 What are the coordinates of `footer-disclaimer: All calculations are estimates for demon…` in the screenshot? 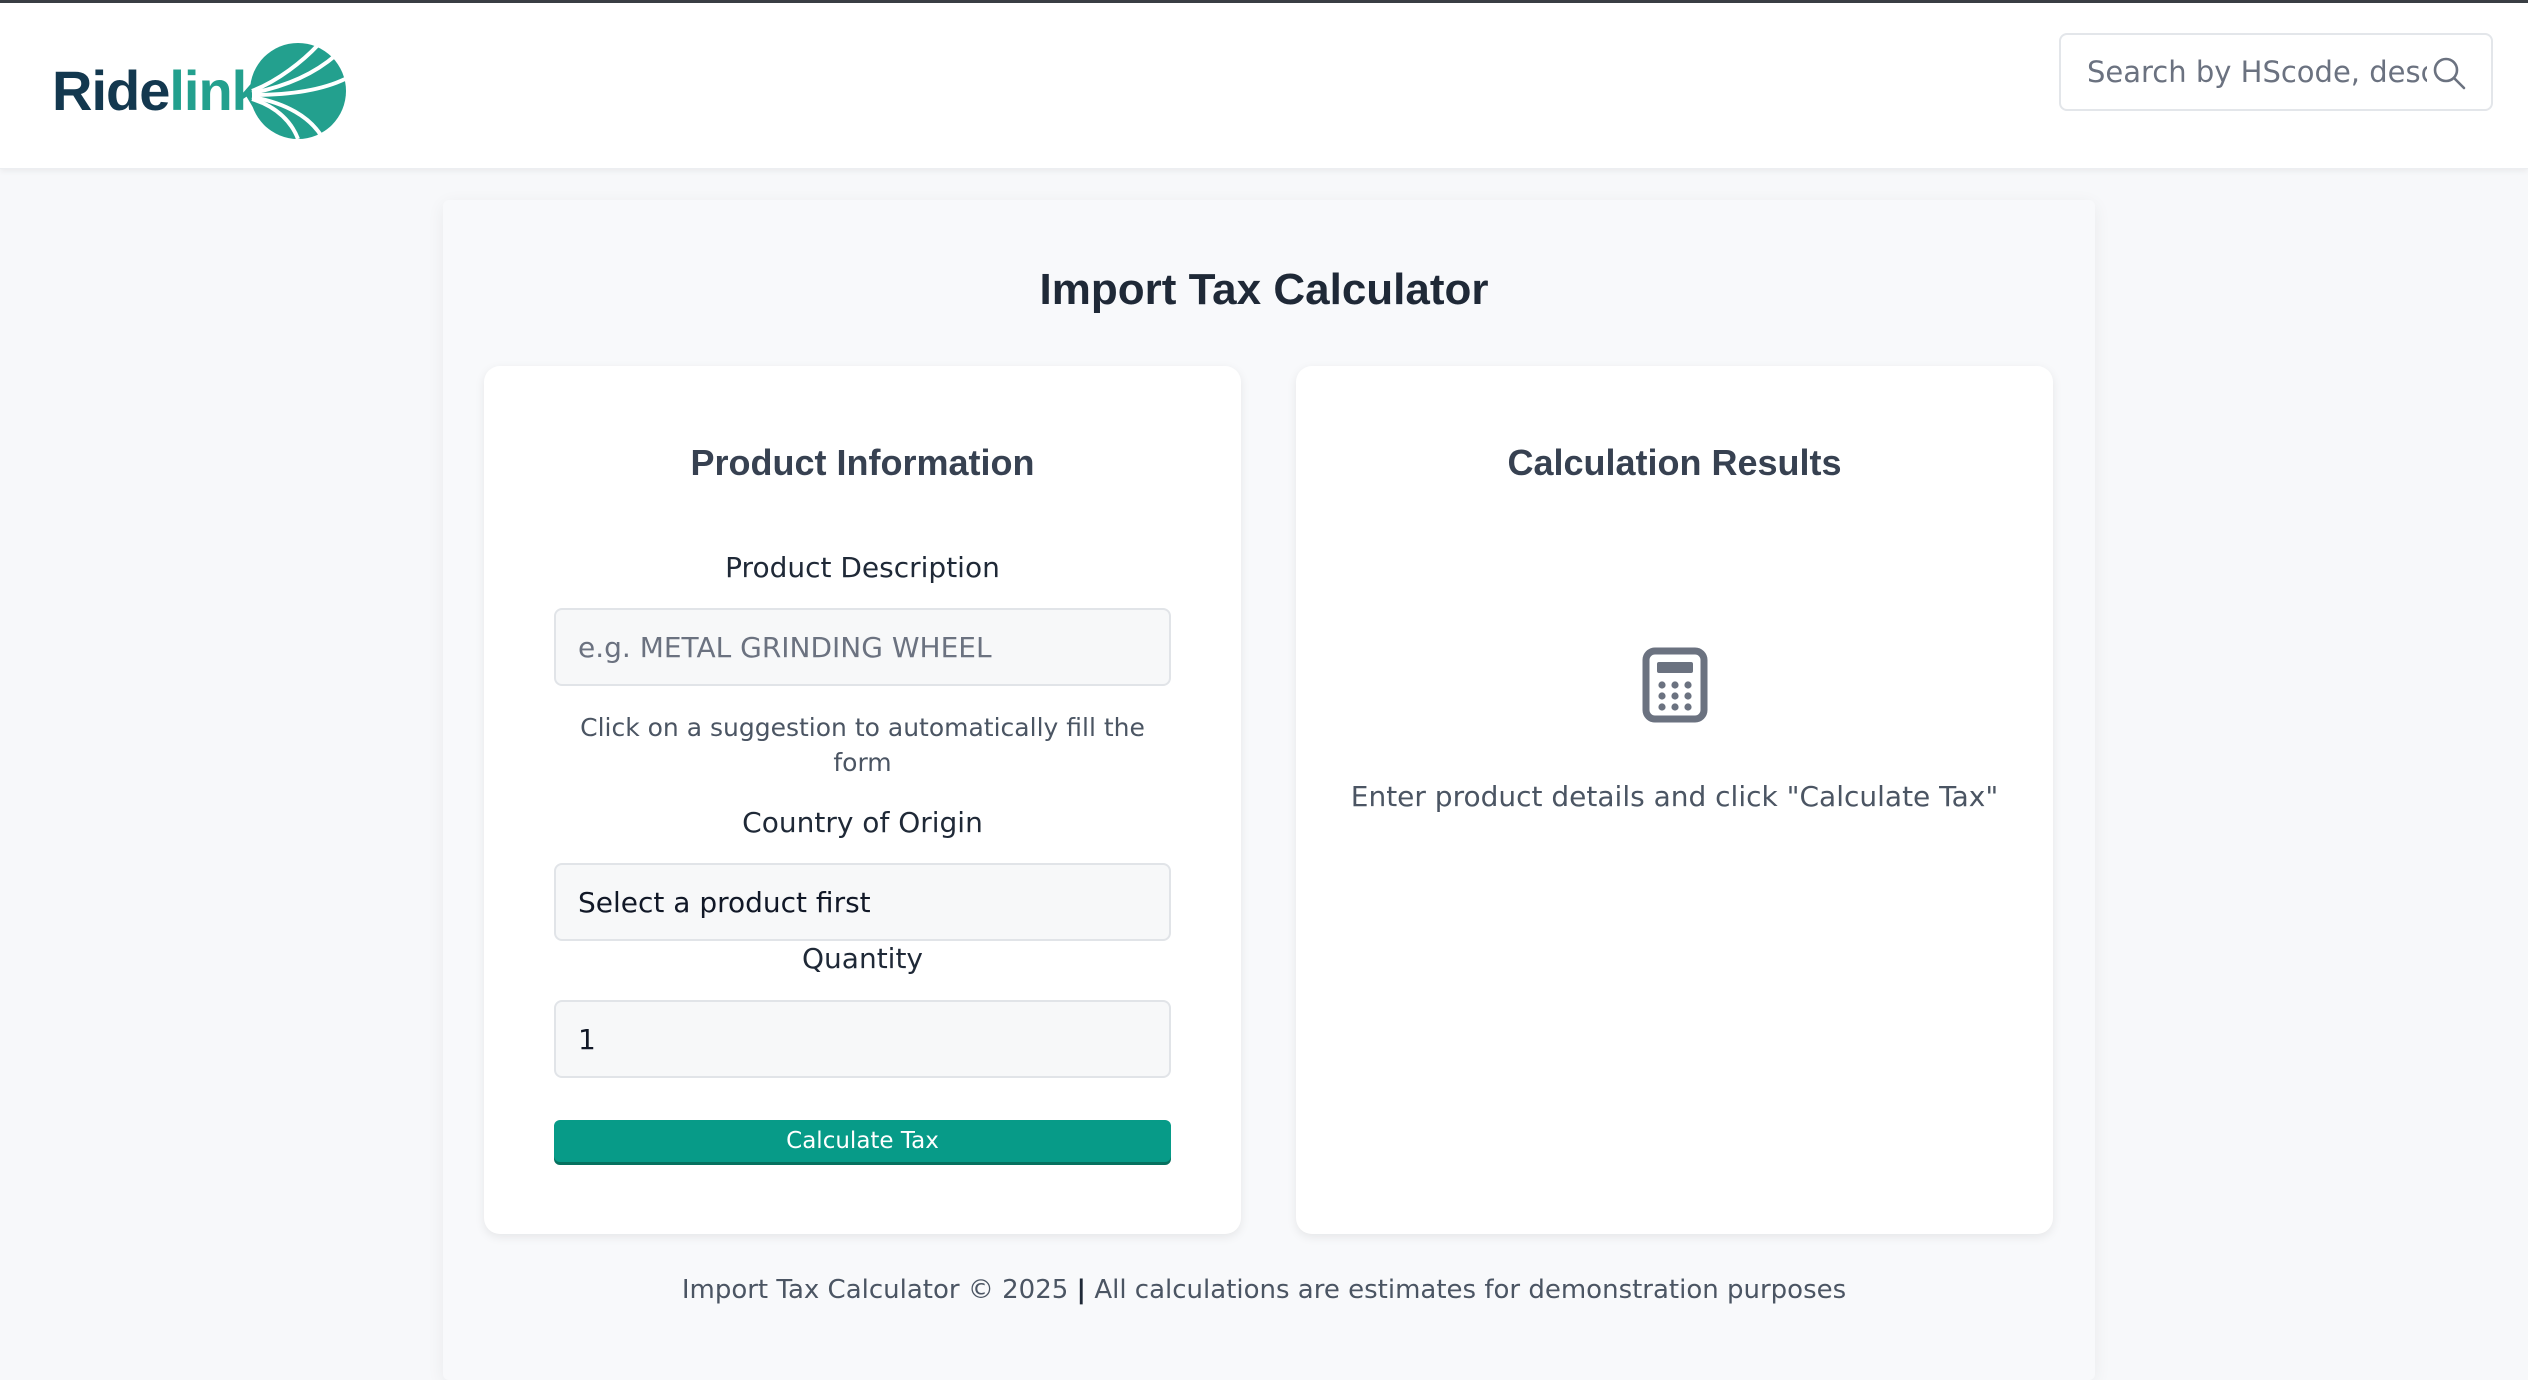 It's located at (1470, 1290).